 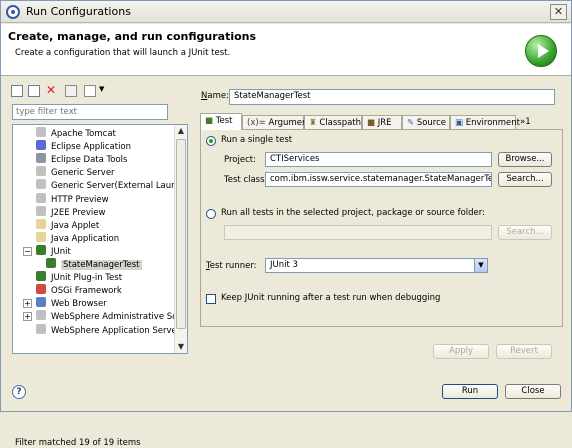 What do you see at coordinates (181, 131) in the screenshot?
I see `scroll-up-icon: ▲` at bounding box center [181, 131].